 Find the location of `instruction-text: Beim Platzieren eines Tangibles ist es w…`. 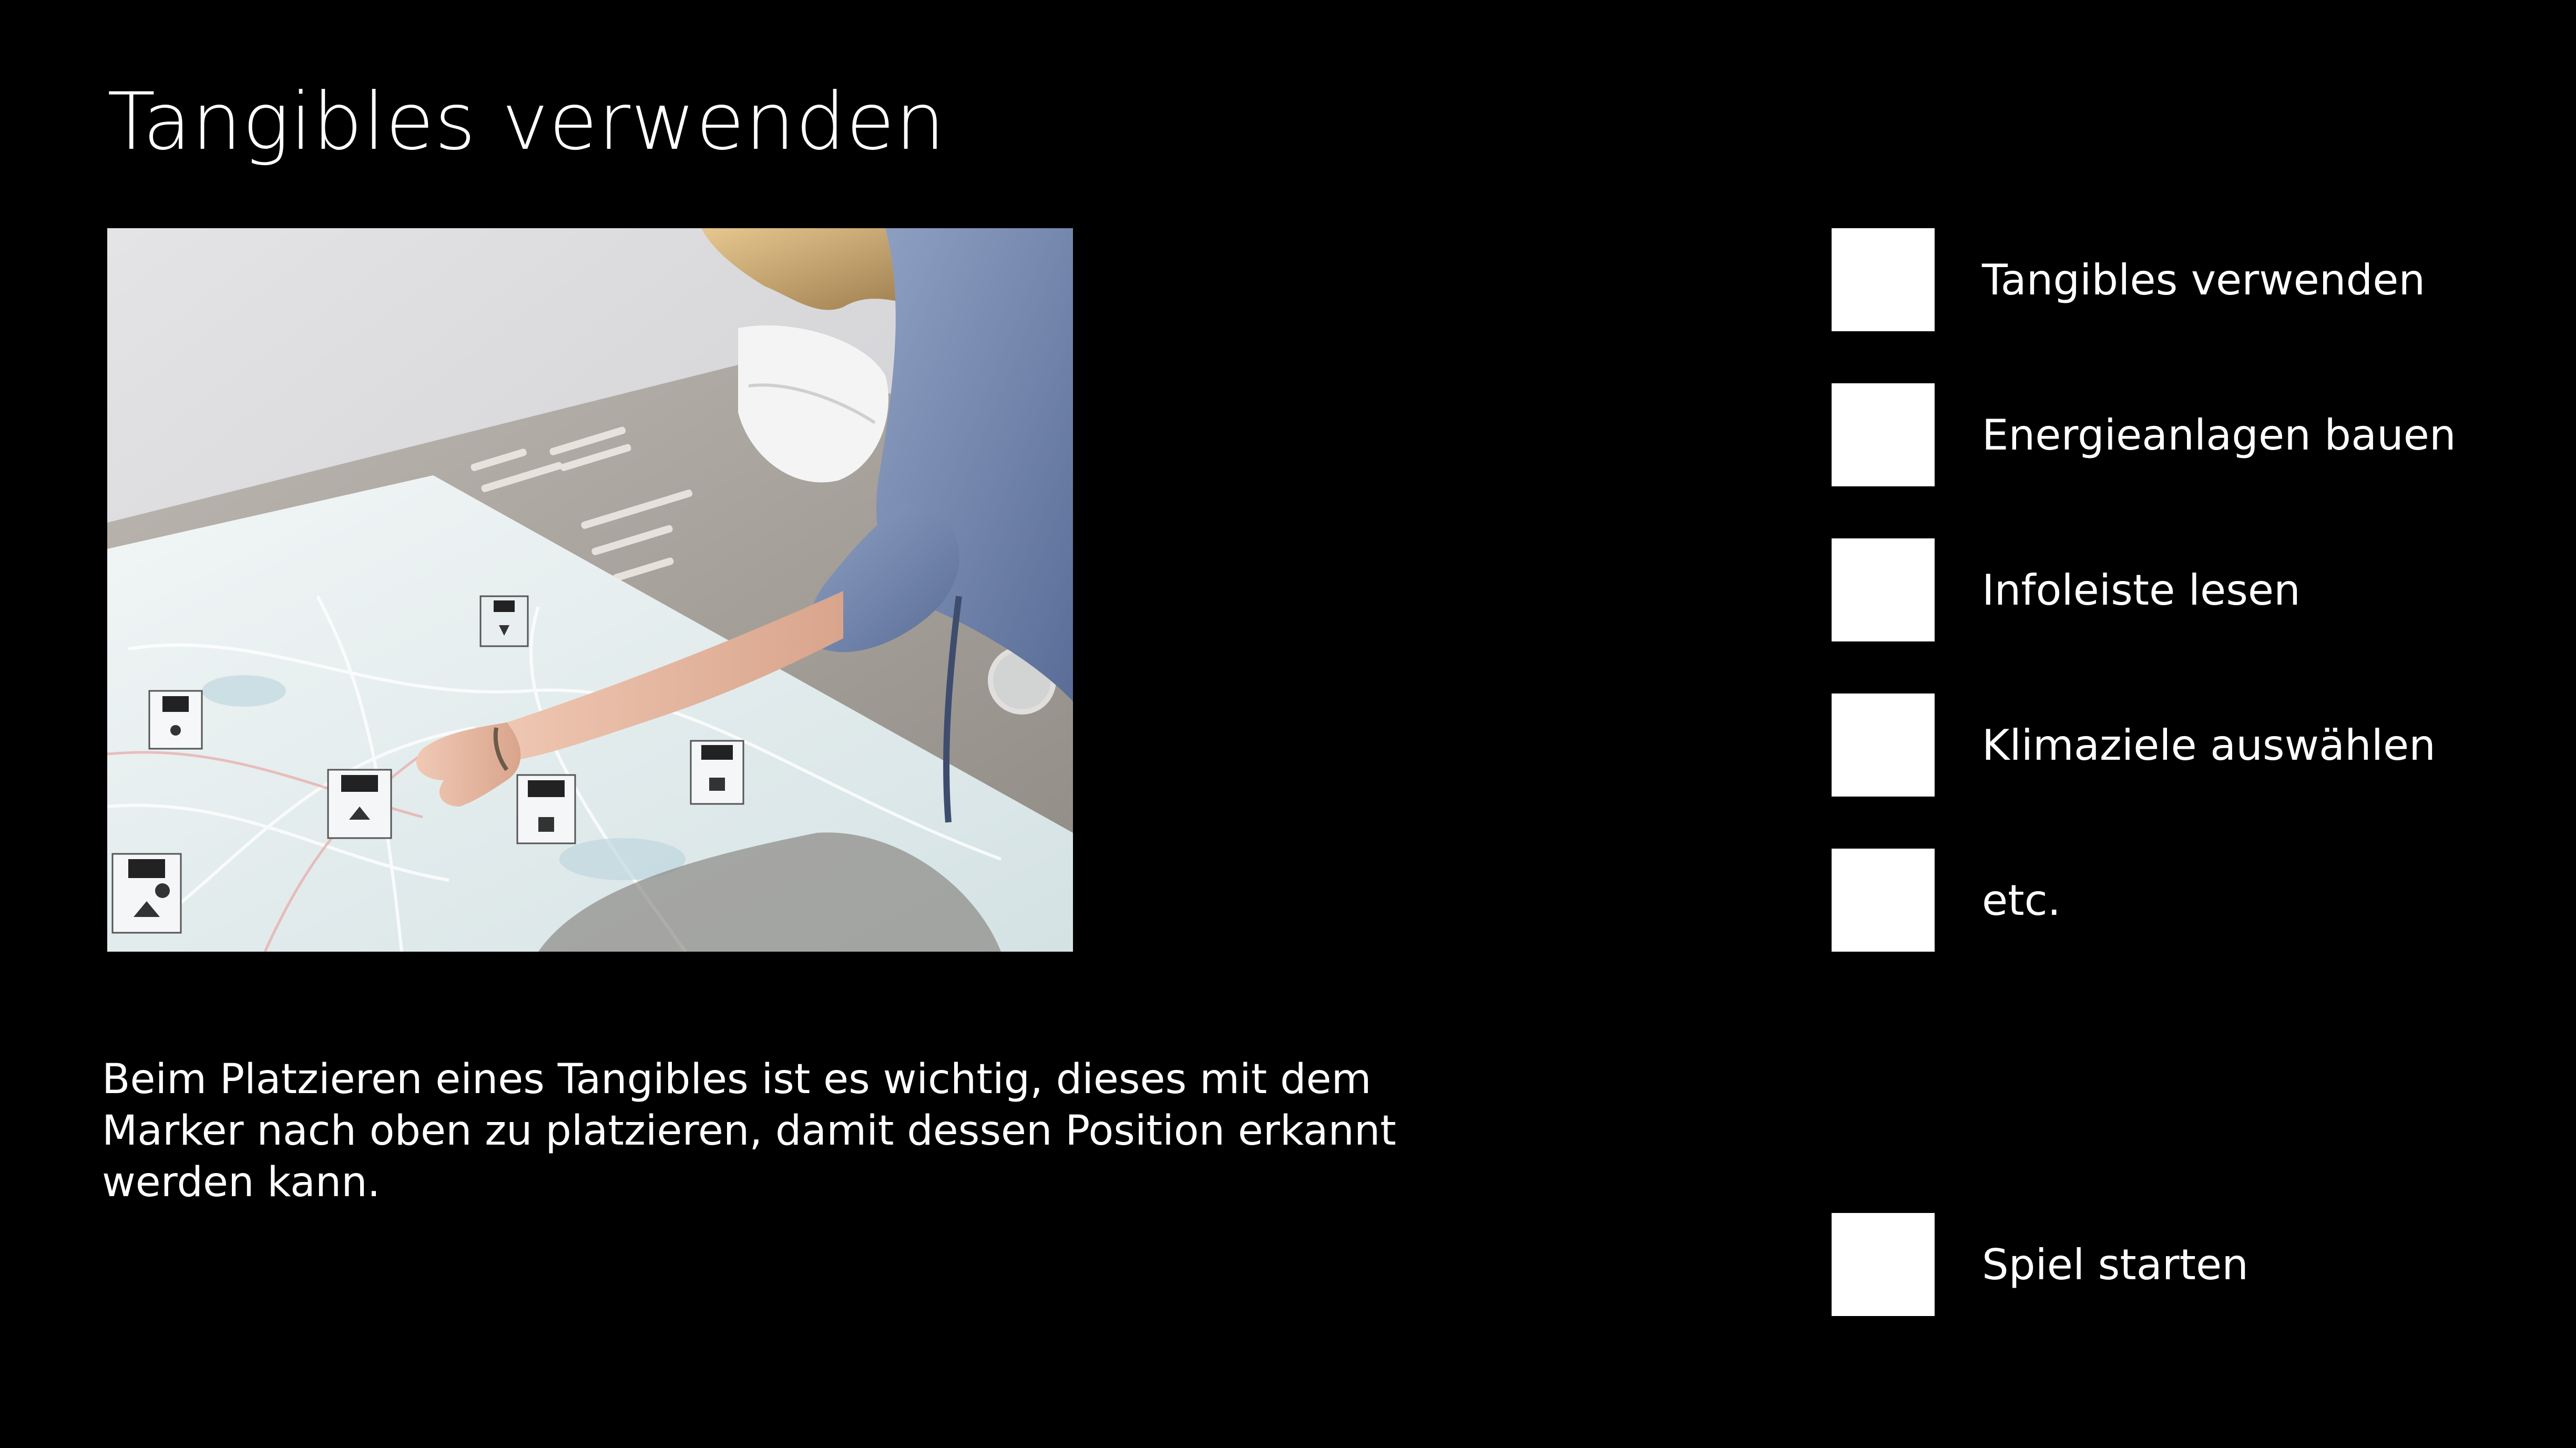

instruction-text: Beim Platzieren eines Tangibles ist es w… is located at coordinates (749, 1131).